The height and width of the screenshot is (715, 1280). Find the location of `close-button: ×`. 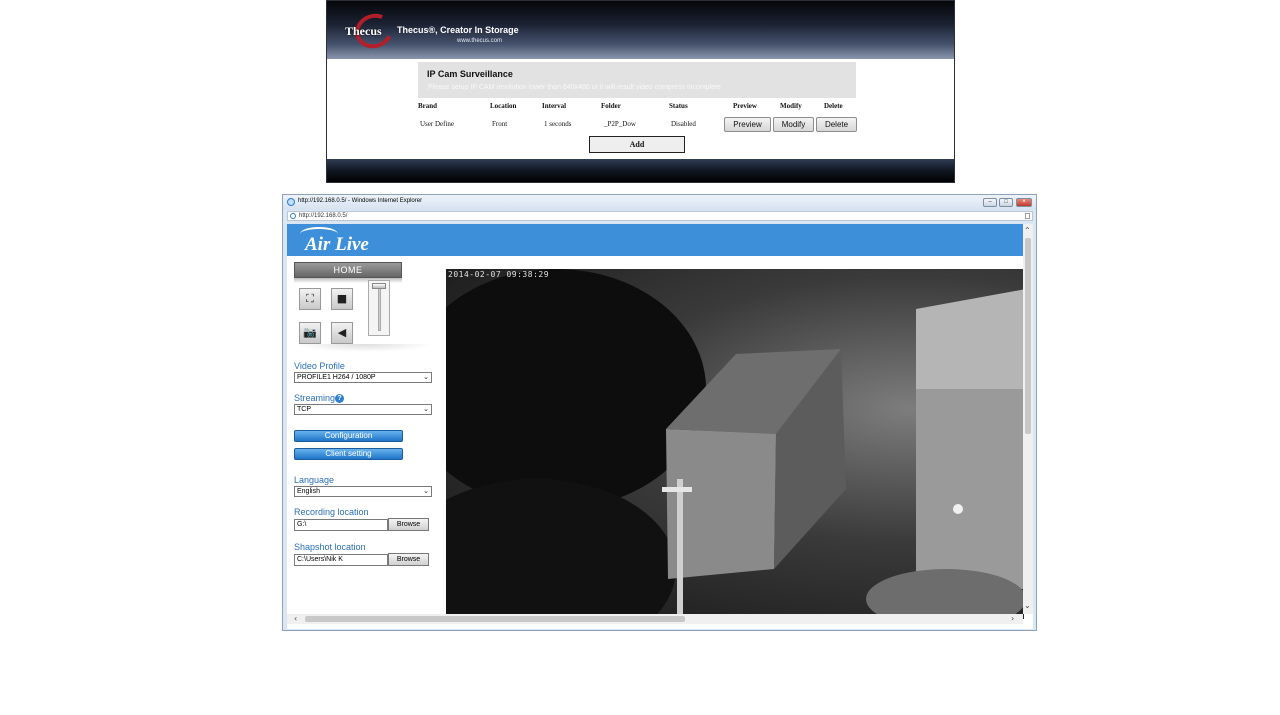

close-button: × is located at coordinates (1024, 202).